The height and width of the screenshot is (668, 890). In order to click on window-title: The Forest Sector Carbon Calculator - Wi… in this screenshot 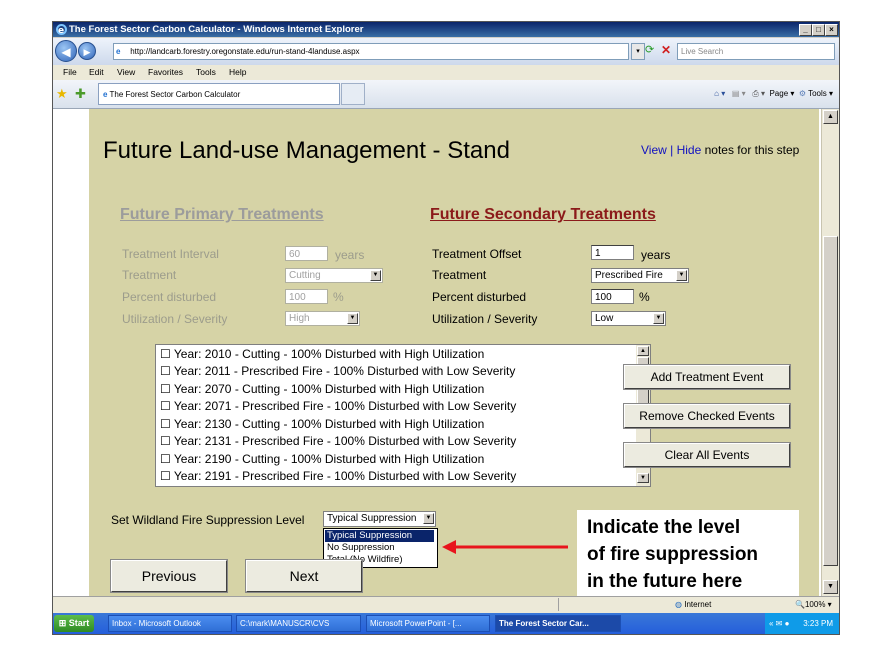, I will do `click(216, 29)`.